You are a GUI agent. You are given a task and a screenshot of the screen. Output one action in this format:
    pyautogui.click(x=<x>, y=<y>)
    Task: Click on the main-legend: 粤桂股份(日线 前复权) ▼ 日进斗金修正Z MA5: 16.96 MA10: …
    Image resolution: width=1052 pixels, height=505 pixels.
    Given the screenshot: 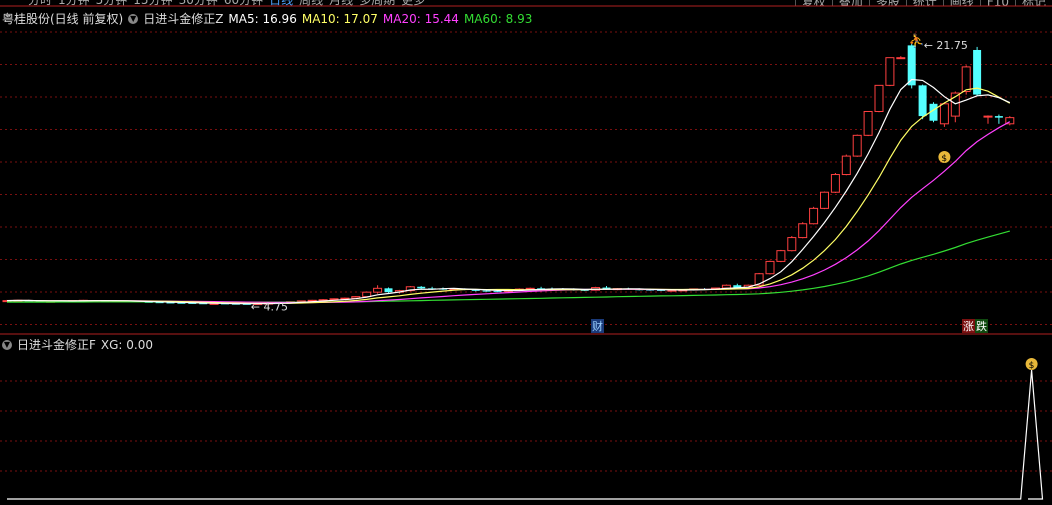 What is the action you would take?
    pyautogui.click(x=267, y=18)
    